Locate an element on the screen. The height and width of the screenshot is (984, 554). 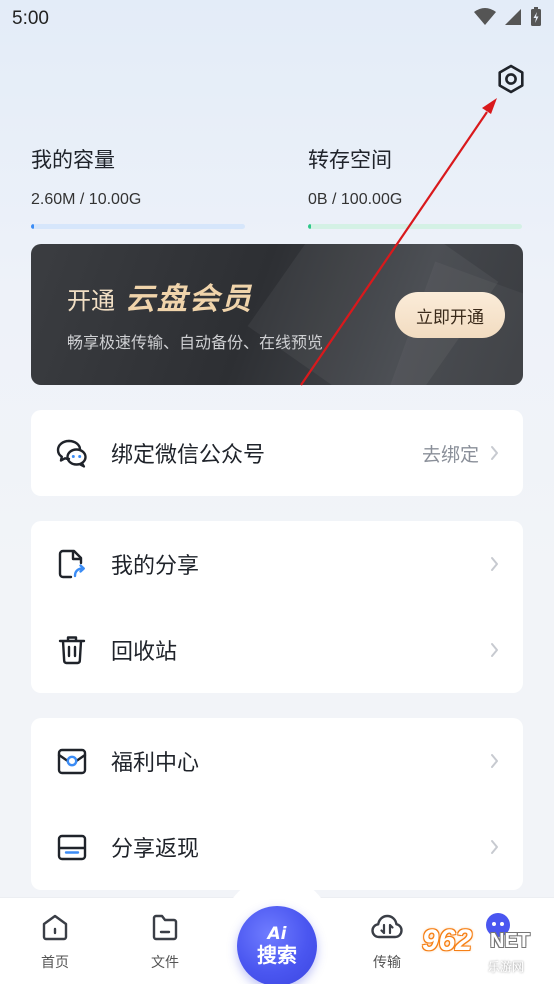
status-icons is located at coordinates (508, 19).